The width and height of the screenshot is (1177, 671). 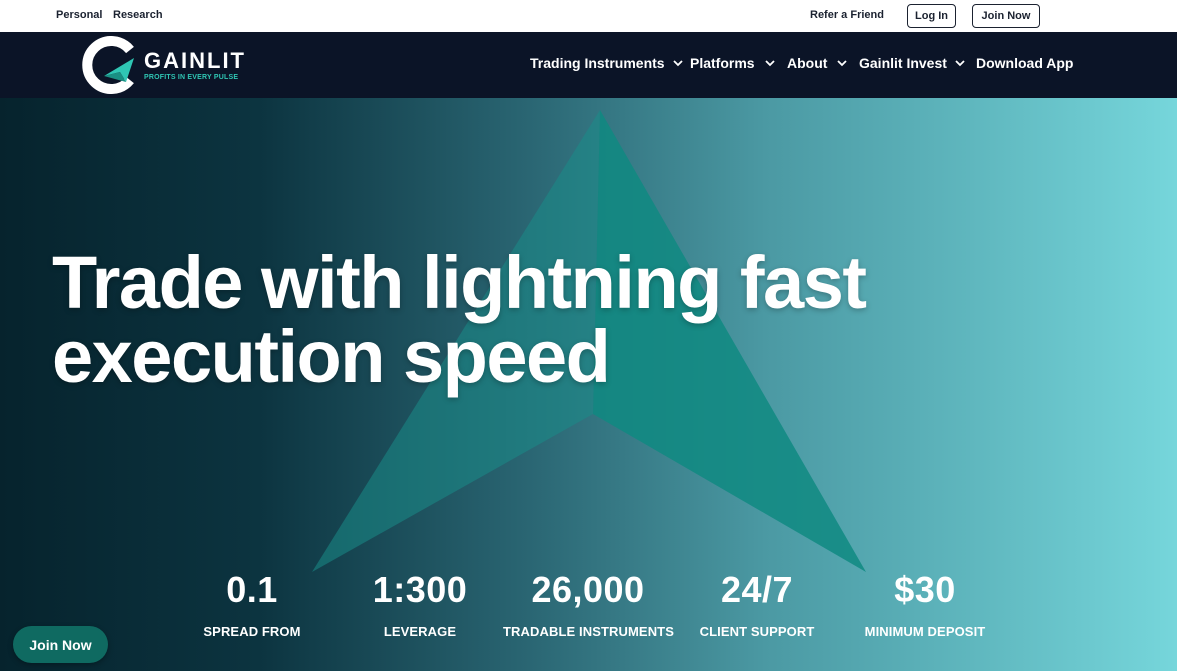 What do you see at coordinates (925, 589) in the screenshot?
I see `stat-value: $30` at bounding box center [925, 589].